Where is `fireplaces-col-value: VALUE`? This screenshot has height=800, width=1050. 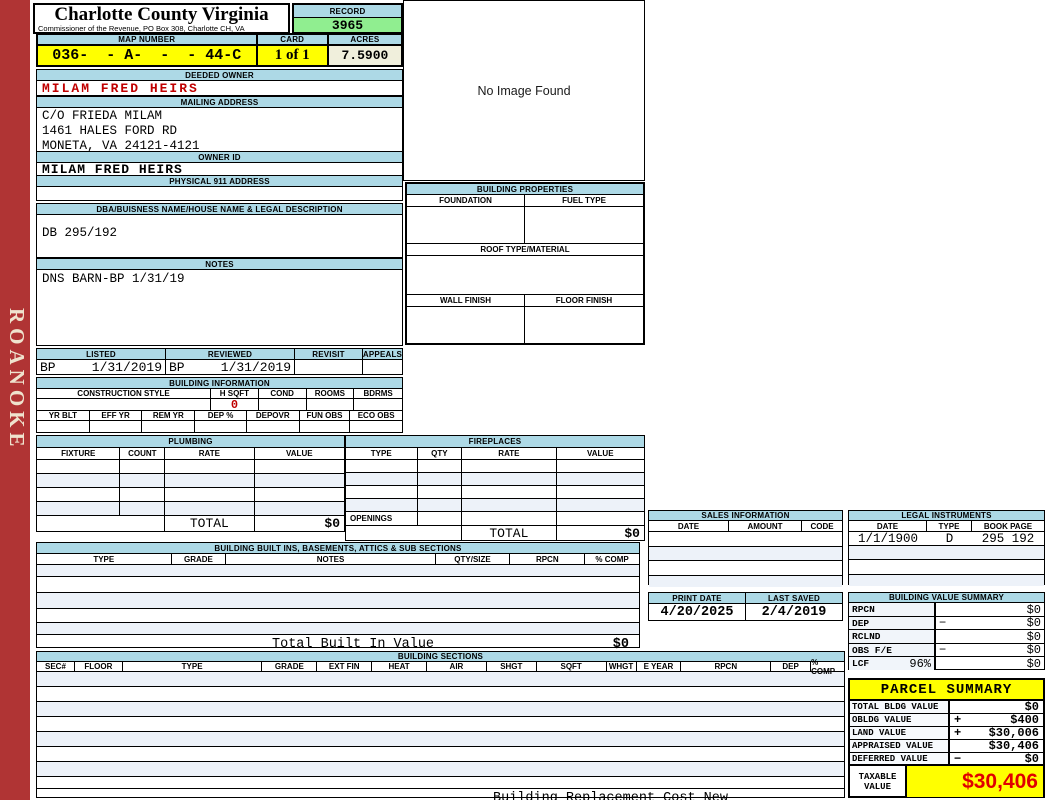 fireplaces-col-value: VALUE is located at coordinates (600, 453).